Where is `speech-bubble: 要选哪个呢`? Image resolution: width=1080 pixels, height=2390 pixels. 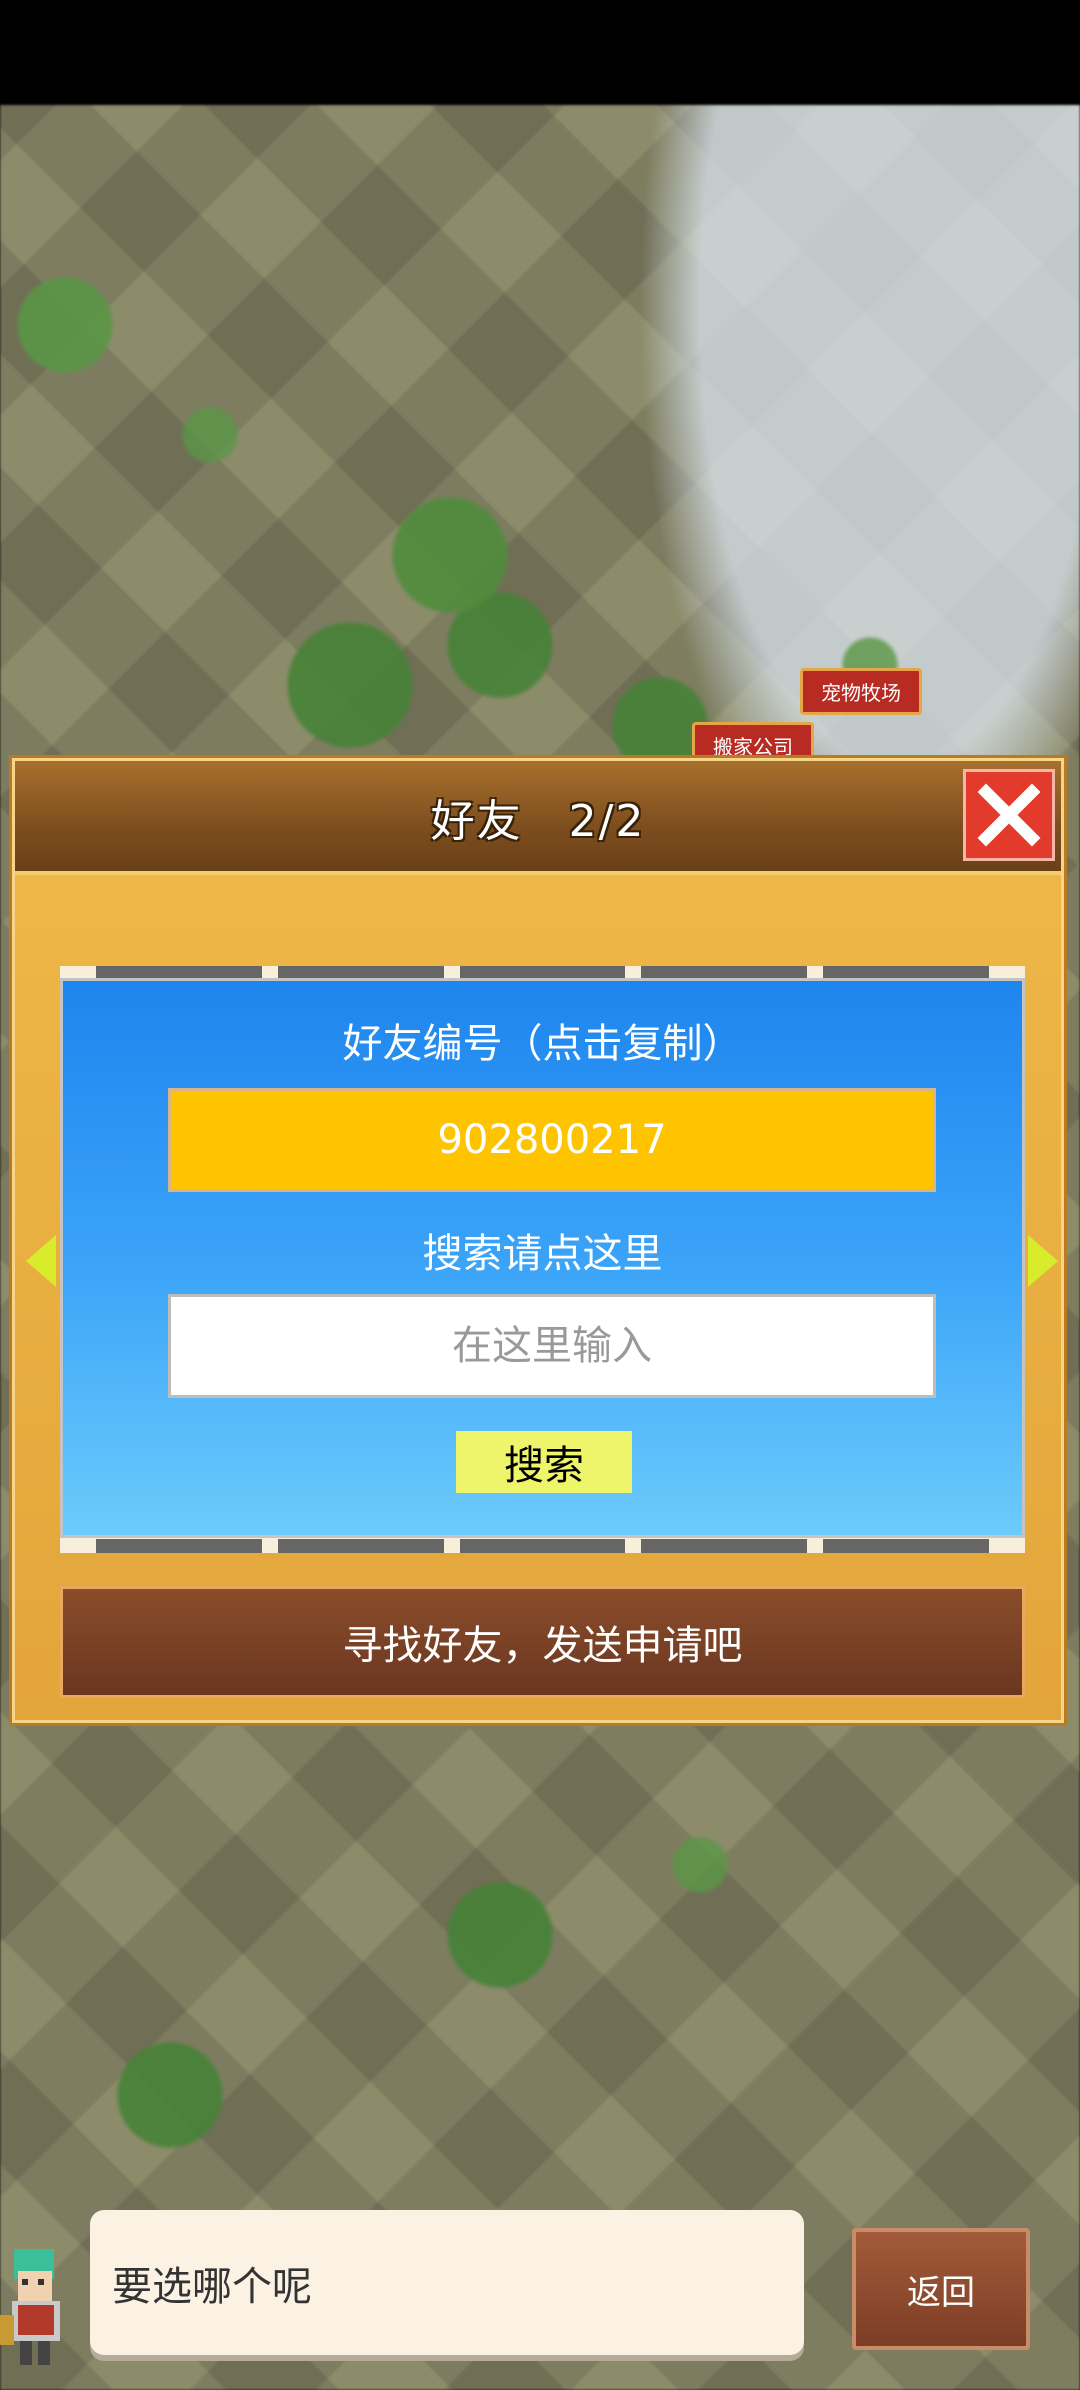 speech-bubble: 要选哪个呢 is located at coordinates (447, 2282).